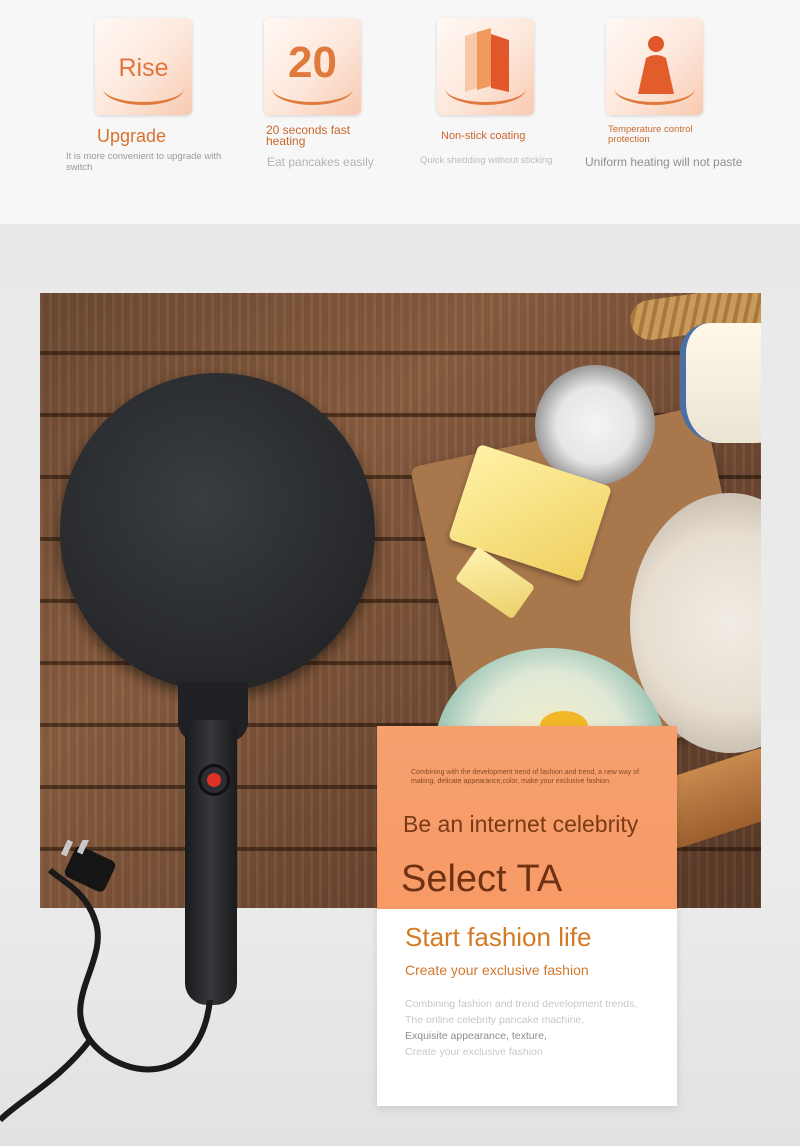 The height and width of the screenshot is (1146, 800). Describe the element at coordinates (650, 134) in the screenshot. I see `feature-title: Temperature control protection` at that location.